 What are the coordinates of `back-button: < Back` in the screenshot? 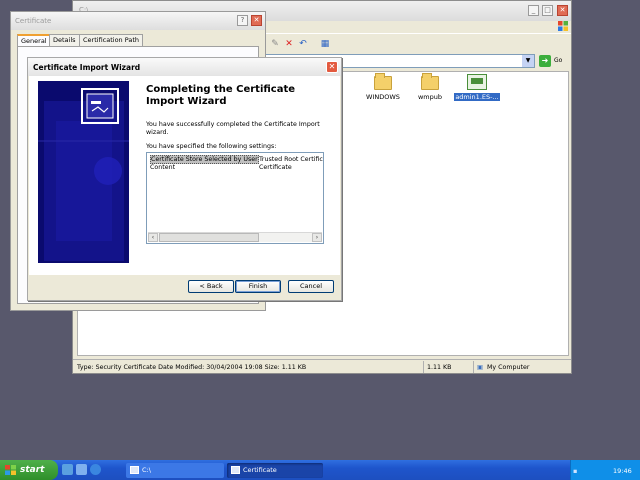 It's located at (211, 286).